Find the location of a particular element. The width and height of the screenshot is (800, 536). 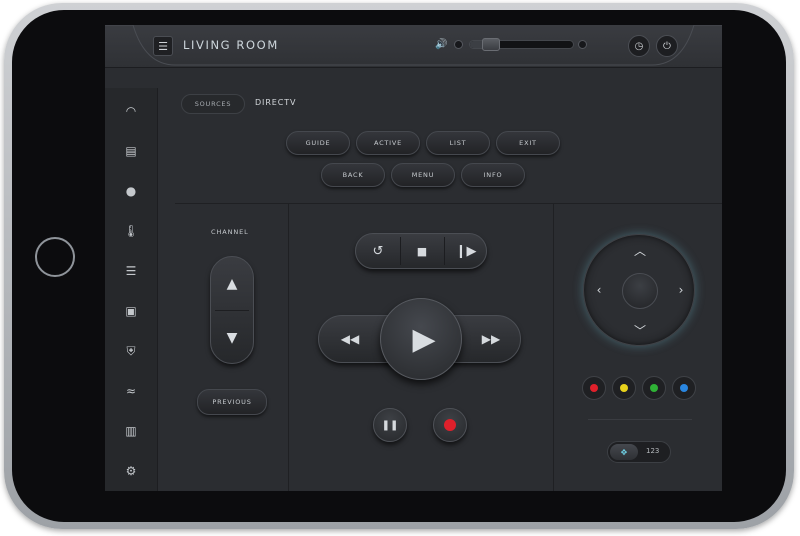

fast-forward-icon: ▶▶ is located at coordinates (491, 339).